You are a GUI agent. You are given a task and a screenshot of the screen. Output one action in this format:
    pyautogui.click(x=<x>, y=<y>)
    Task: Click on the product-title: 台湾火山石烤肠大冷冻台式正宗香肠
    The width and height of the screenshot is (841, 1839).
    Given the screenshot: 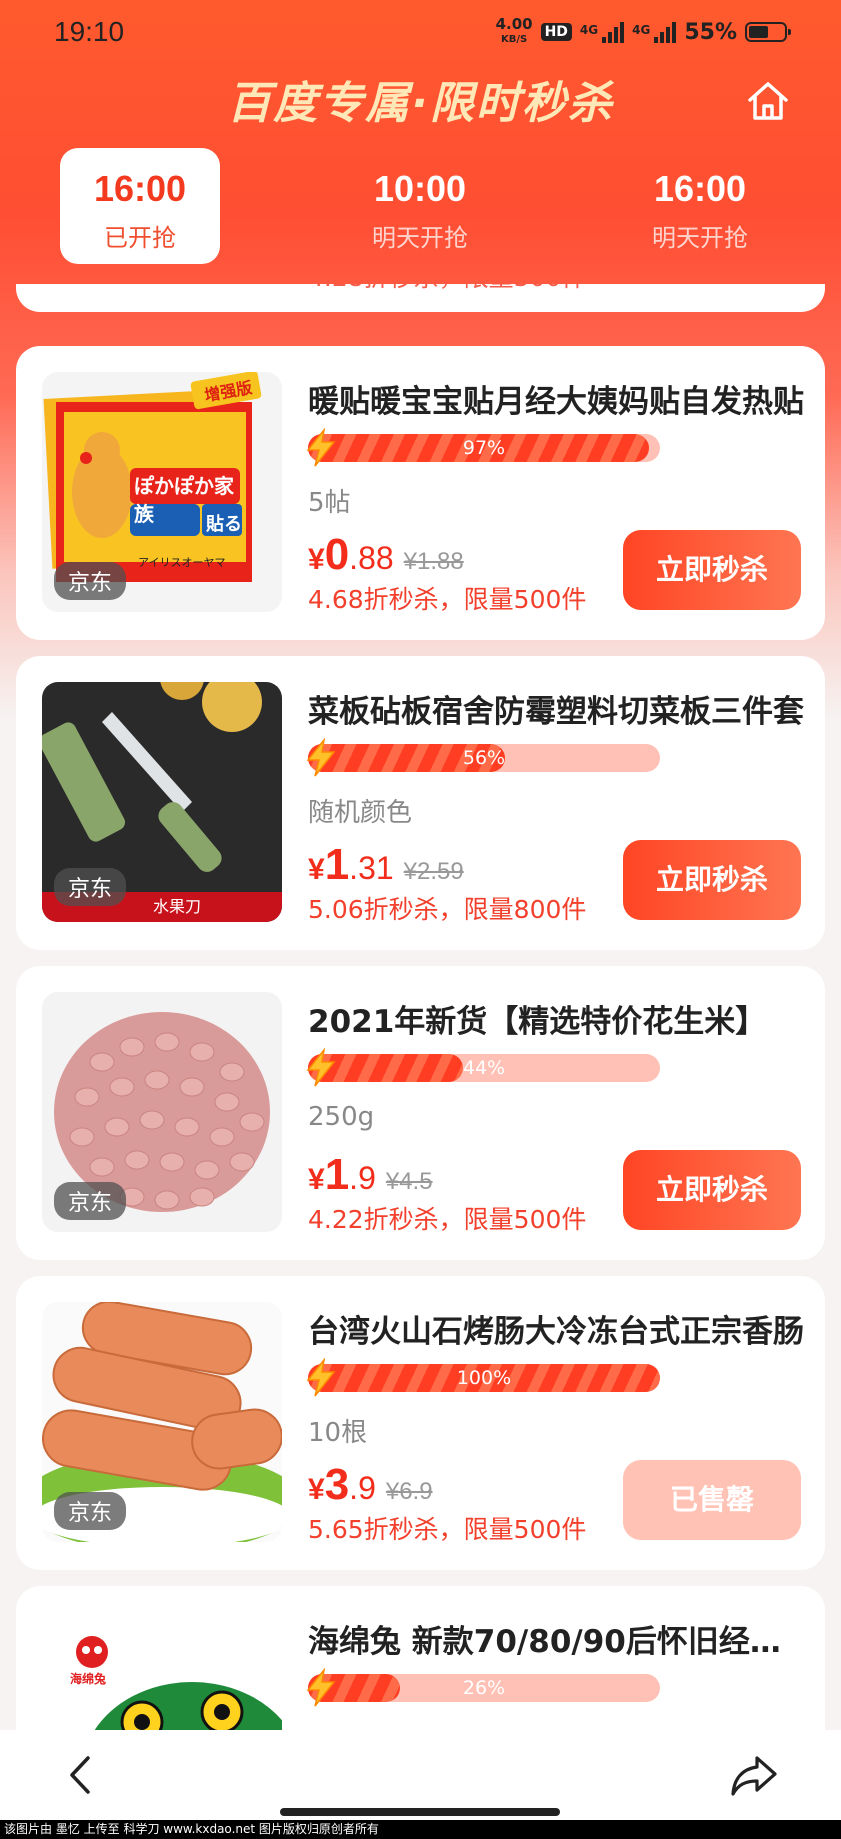 What is the action you would take?
    pyautogui.click(x=556, y=1332)
    